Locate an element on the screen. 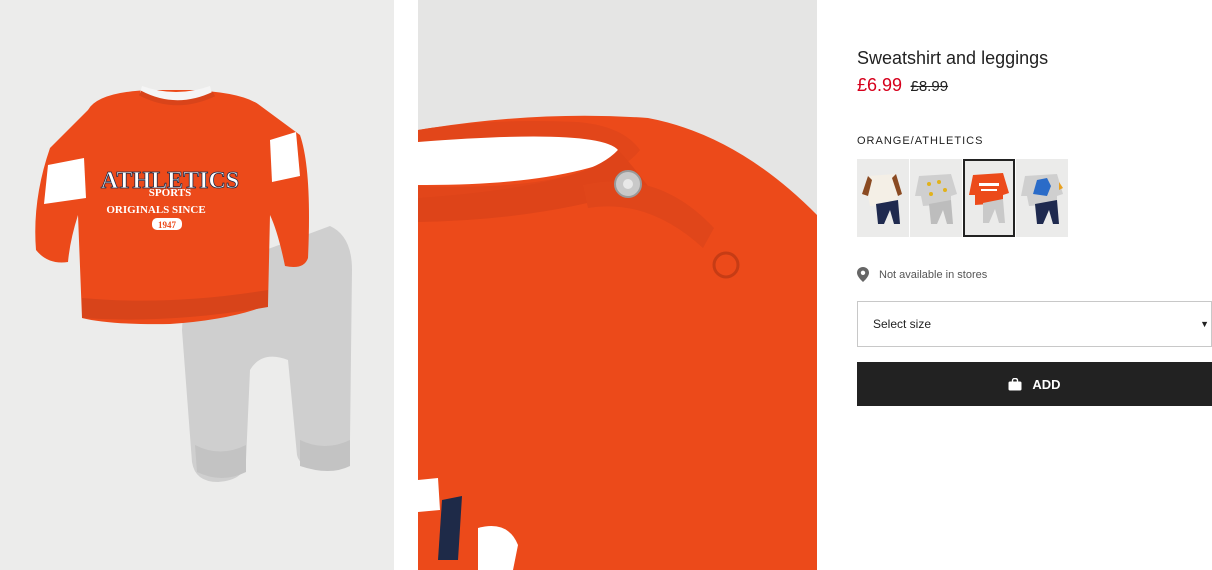 The height and width of the screenshot is (570, 1212). print-line-2: ORIGINALS SINCE is located at coordinates (155, 210).